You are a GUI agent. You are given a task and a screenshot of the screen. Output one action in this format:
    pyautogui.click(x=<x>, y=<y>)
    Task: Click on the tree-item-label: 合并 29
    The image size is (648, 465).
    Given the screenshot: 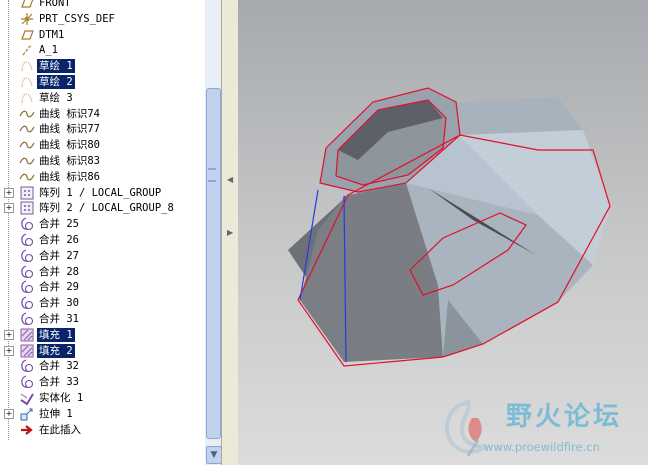 What is the action you would take?
    pyautogui.click(x=59, y=287)
    